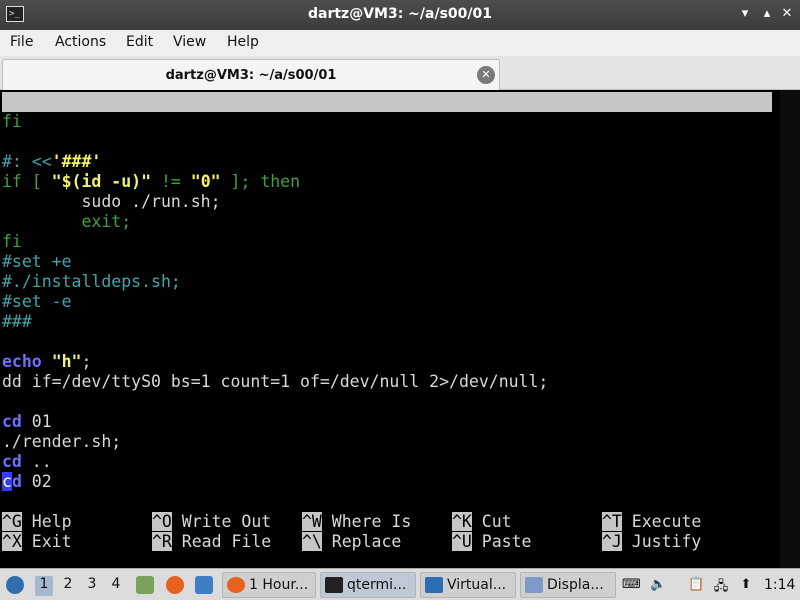  I want to click on editor-line: cd .., so click(27, 461).